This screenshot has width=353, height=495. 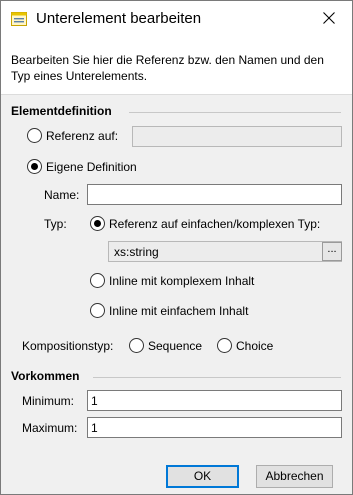 I want to click on button-bar: OK Abbrechen, so click(x=176, y=475).